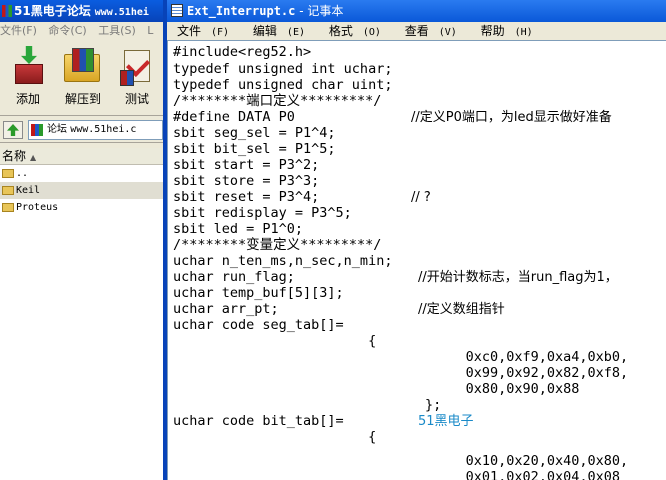 This screenshot has height=480, width=666. What do you see at coordinates (136, 99) in the screenshot?
I see `test-button-label: 测试` at bounding box center [136, 99].